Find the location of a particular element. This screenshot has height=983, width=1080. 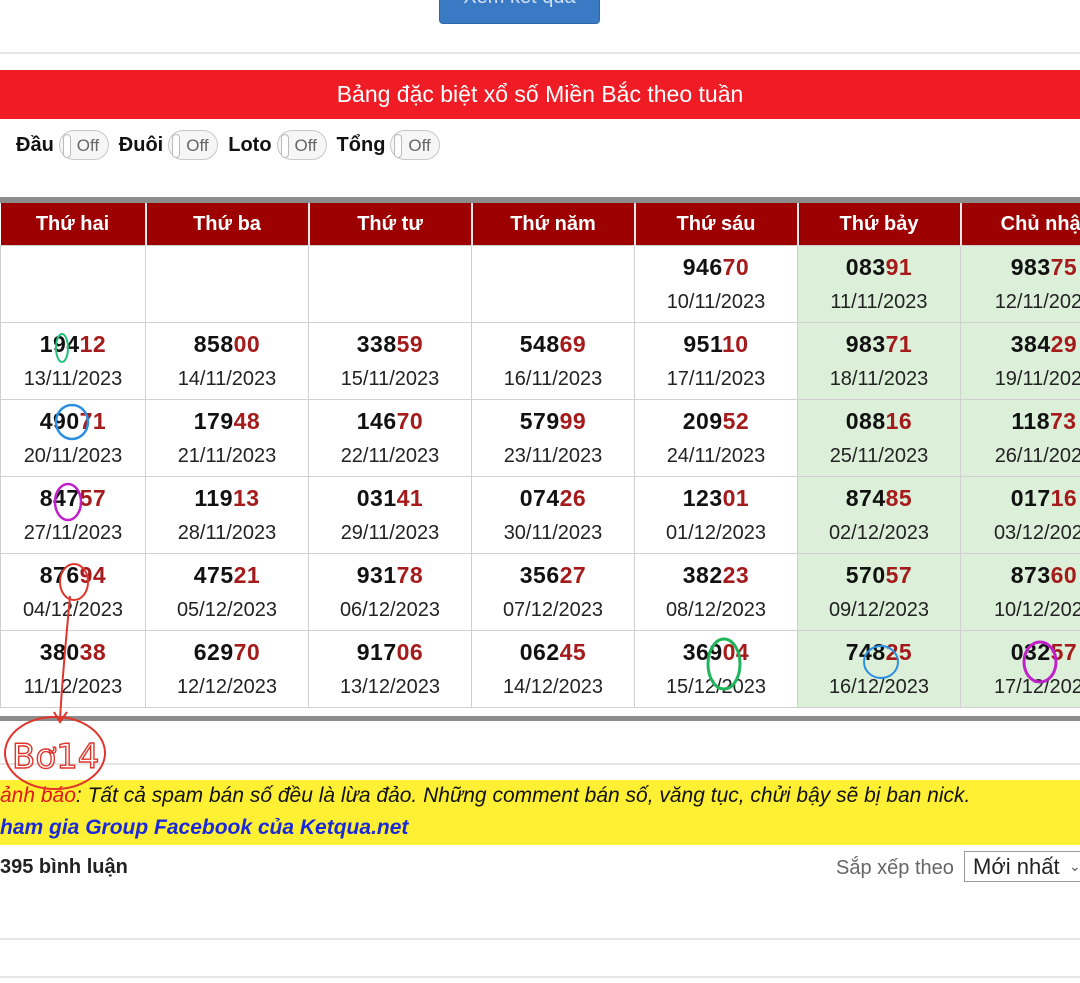

result-number: 38223 is located at coordinates (716, 575).